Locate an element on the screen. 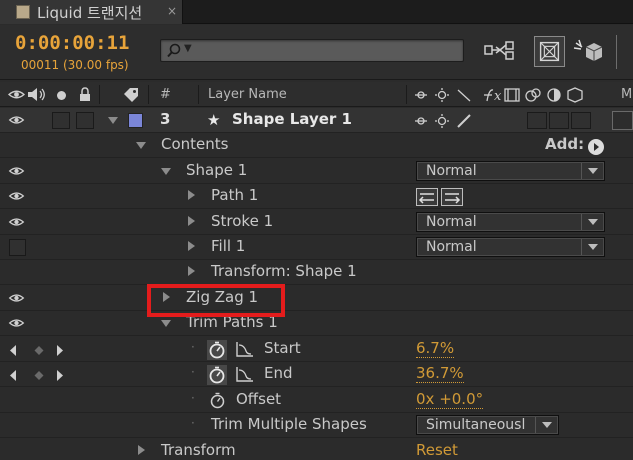  zigzag-row: Zig Zag 1 is located at coordinates (316, 298).